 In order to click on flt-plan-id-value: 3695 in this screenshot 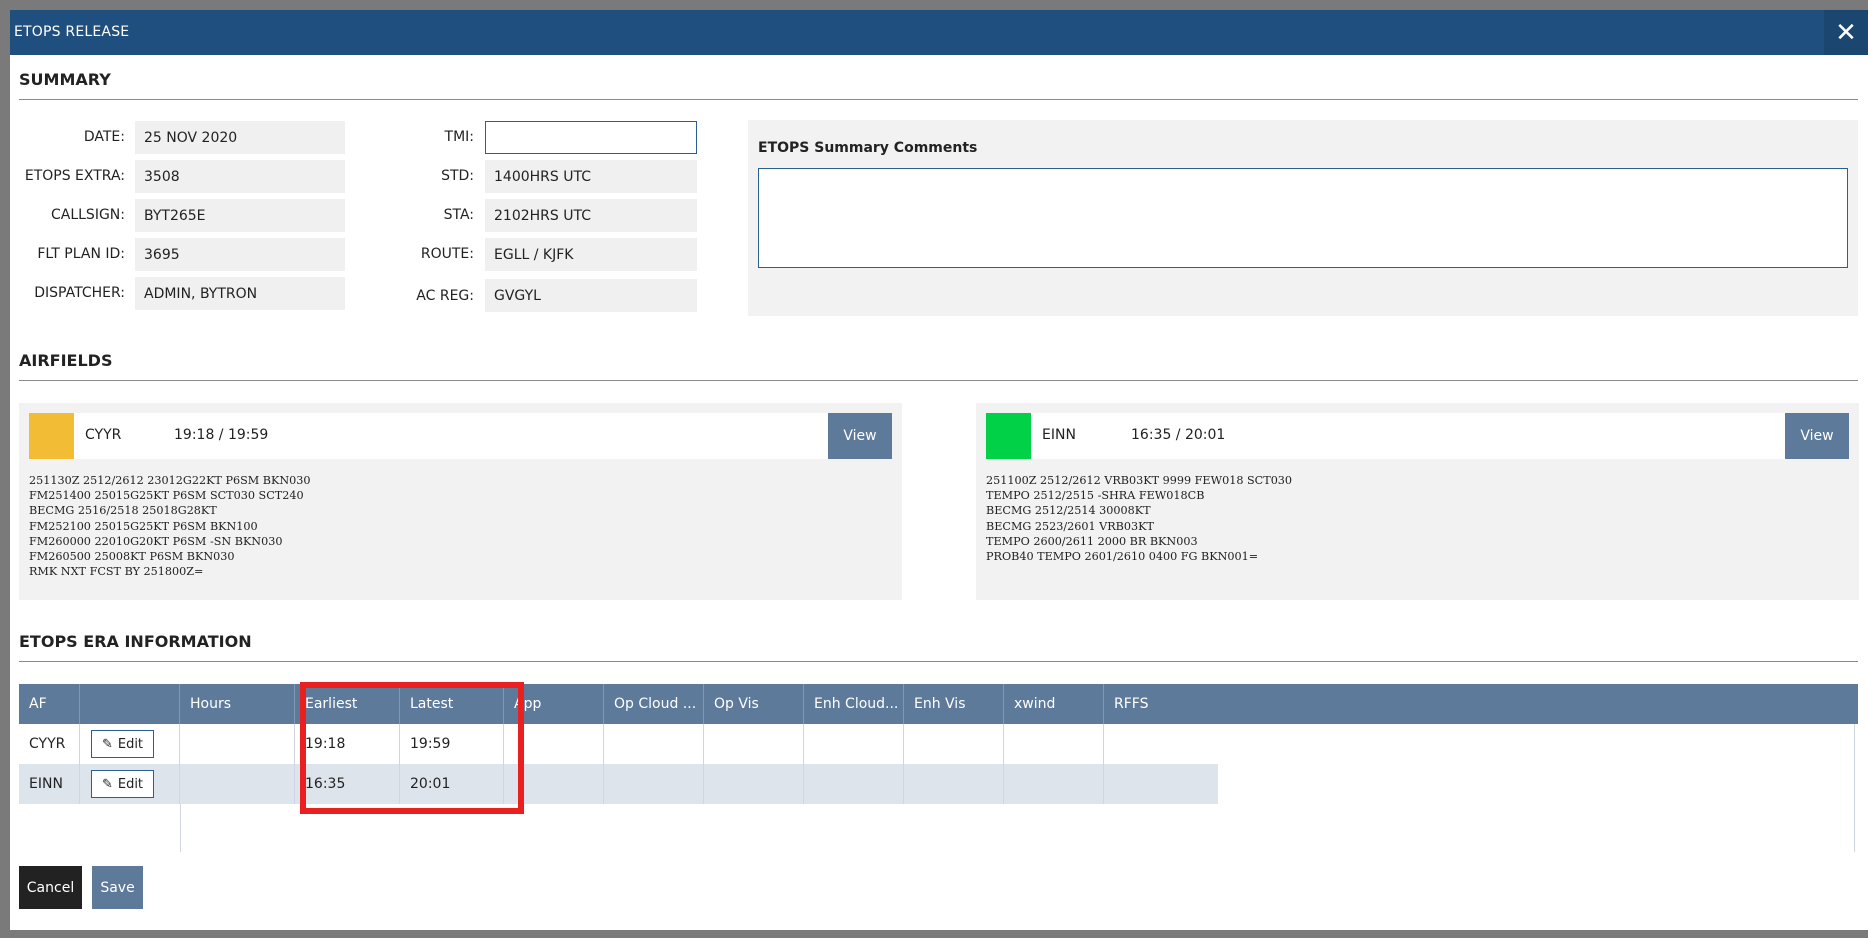, I will do `click(240, 254)`.